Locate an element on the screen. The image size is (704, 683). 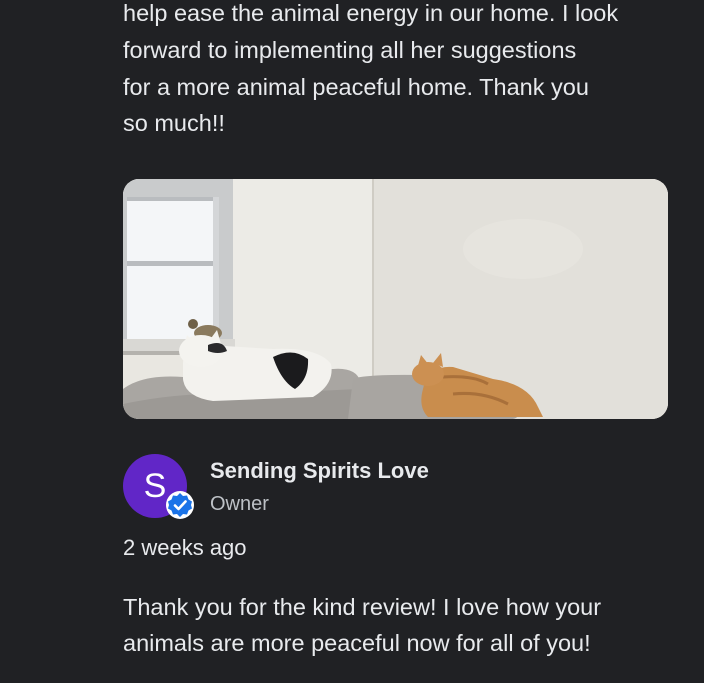
owner-role-label: Owner is located at coordinates (239, 504).